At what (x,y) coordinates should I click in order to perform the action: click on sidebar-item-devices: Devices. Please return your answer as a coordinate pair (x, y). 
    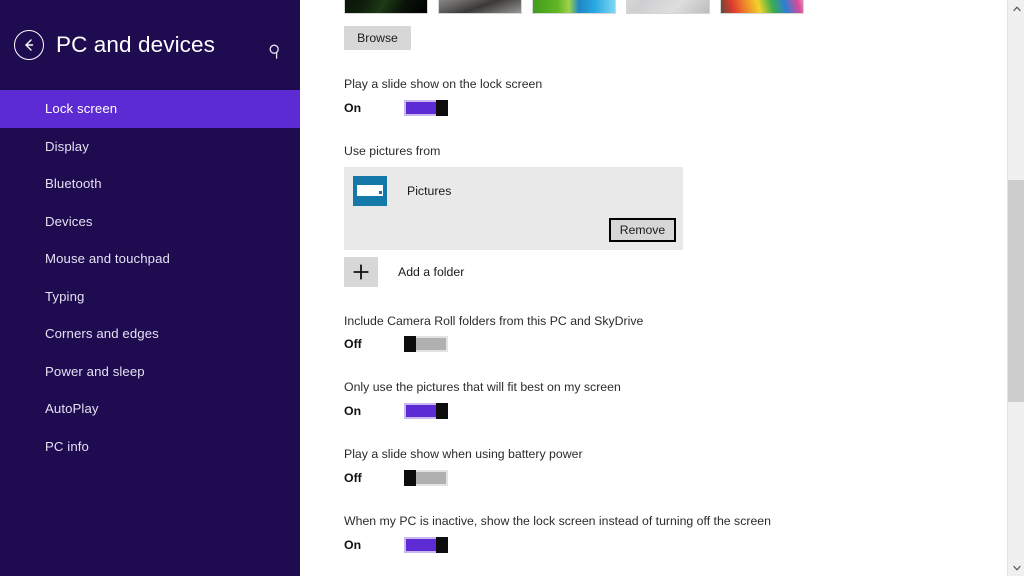
    Looking at the image, I should click on (150, 222).